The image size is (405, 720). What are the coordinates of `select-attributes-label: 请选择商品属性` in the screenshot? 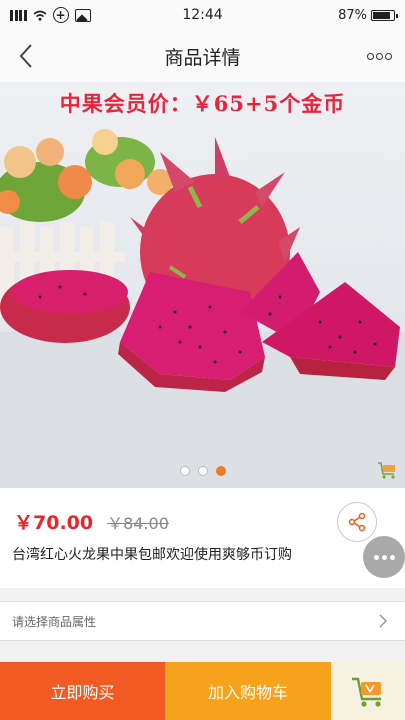 It's located at (54, 621).